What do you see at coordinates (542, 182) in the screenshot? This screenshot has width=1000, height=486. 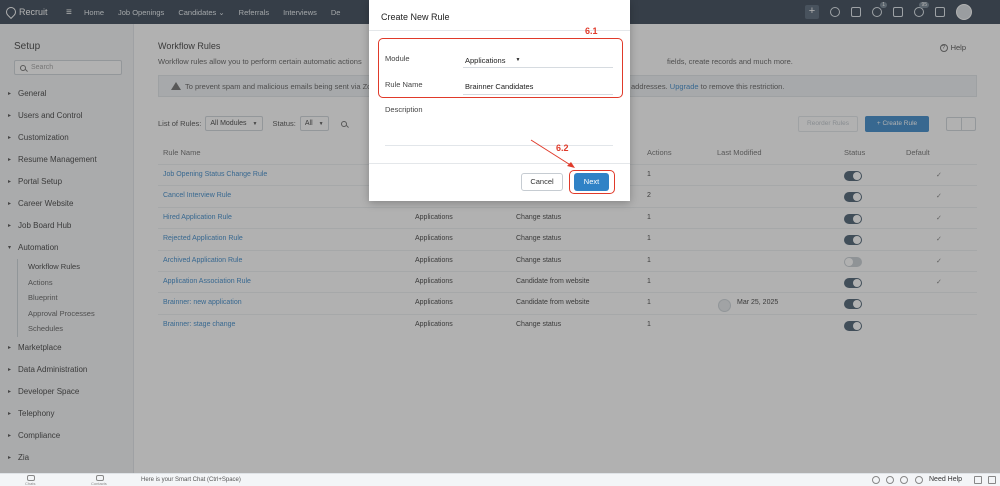 I see `cancel-button: Cancel` at bounding box center [542, 182].